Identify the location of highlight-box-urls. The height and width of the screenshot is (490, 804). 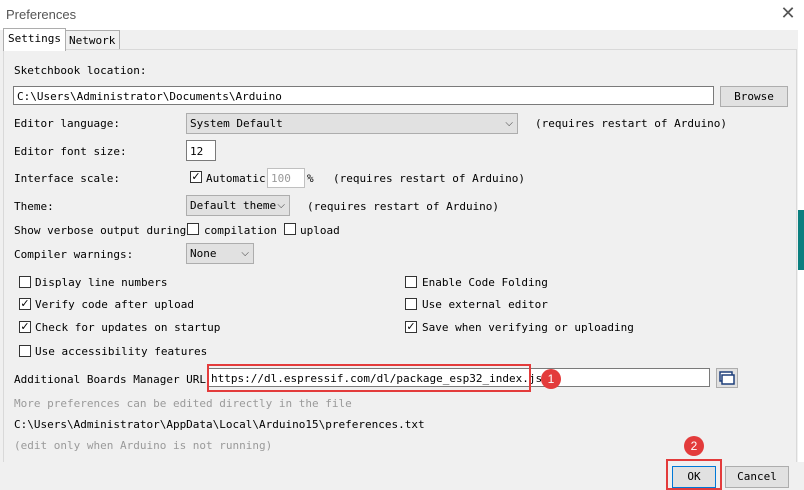
(369, 378).